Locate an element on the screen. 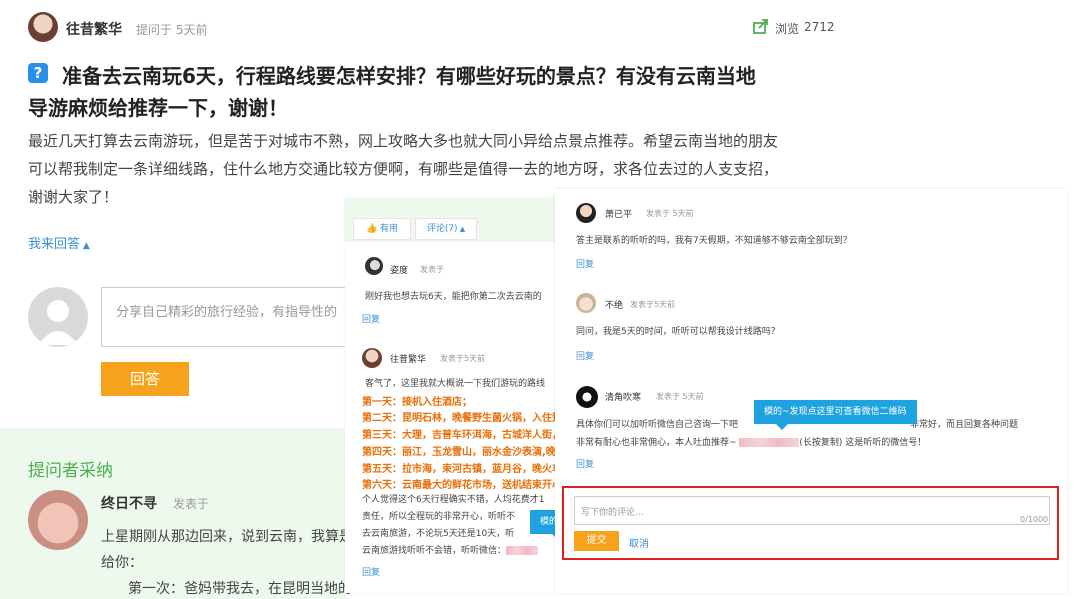  wechat-line: 云南旅游找听听不会错，听听微信： is located at coordinates (434, 551).